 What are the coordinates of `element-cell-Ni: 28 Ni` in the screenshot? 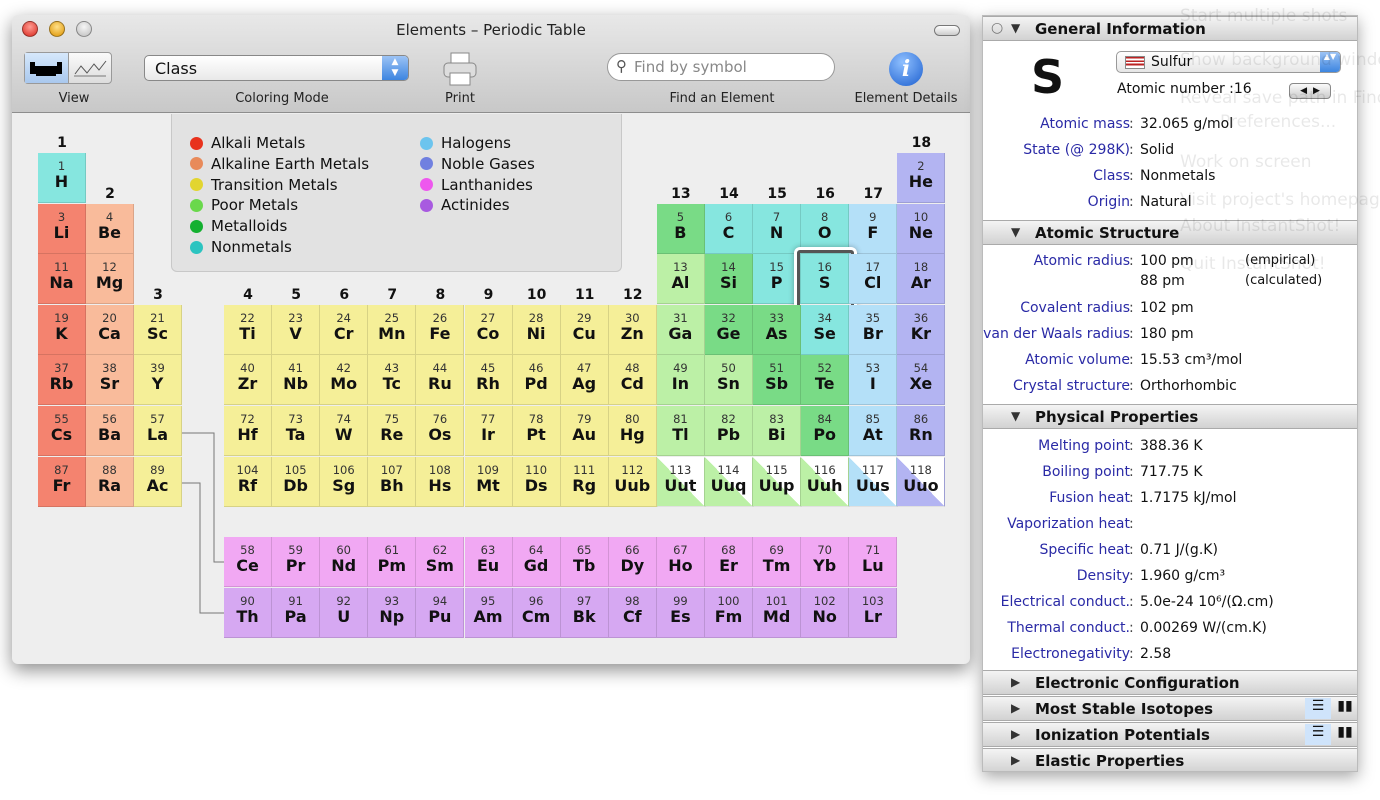 It's located at (536, 329).